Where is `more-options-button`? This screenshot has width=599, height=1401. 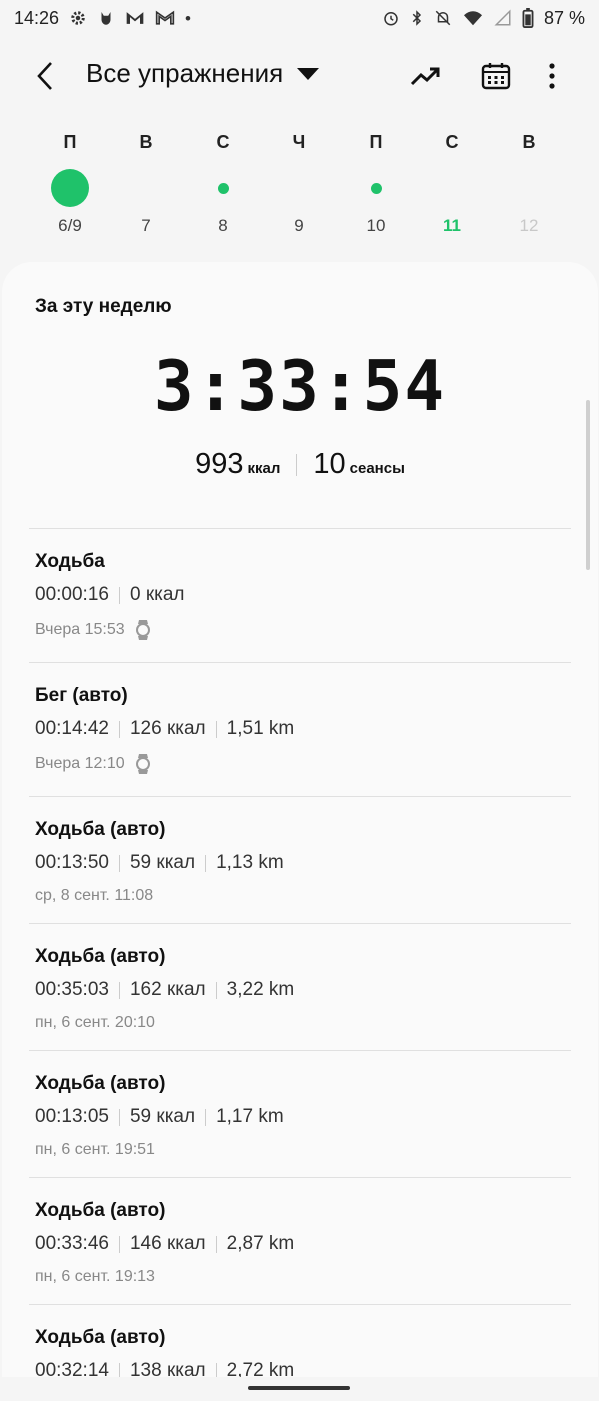 more-options-button is located at coordinates (552, 76).